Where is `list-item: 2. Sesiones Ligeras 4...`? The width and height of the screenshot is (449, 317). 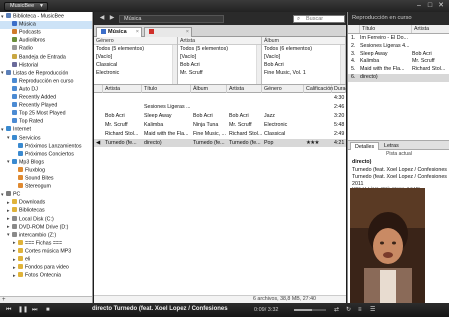 list-item: 2. Sesiones Ligeras 4... is located at coordinates (398, 47).